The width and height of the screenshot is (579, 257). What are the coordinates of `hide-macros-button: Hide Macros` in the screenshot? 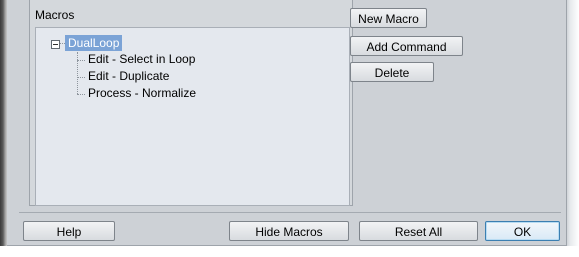 It's located at (289, 231).